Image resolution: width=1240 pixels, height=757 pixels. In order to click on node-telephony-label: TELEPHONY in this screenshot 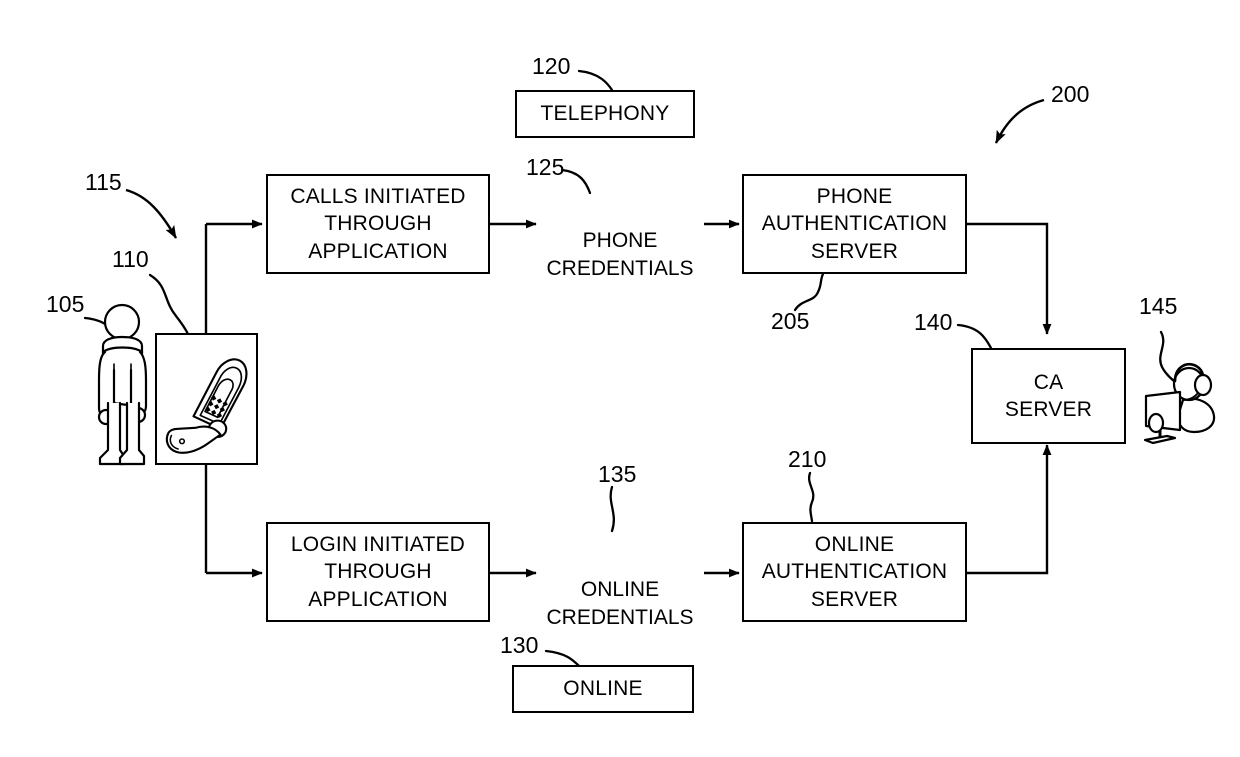, I will do `click(605, 114)`.